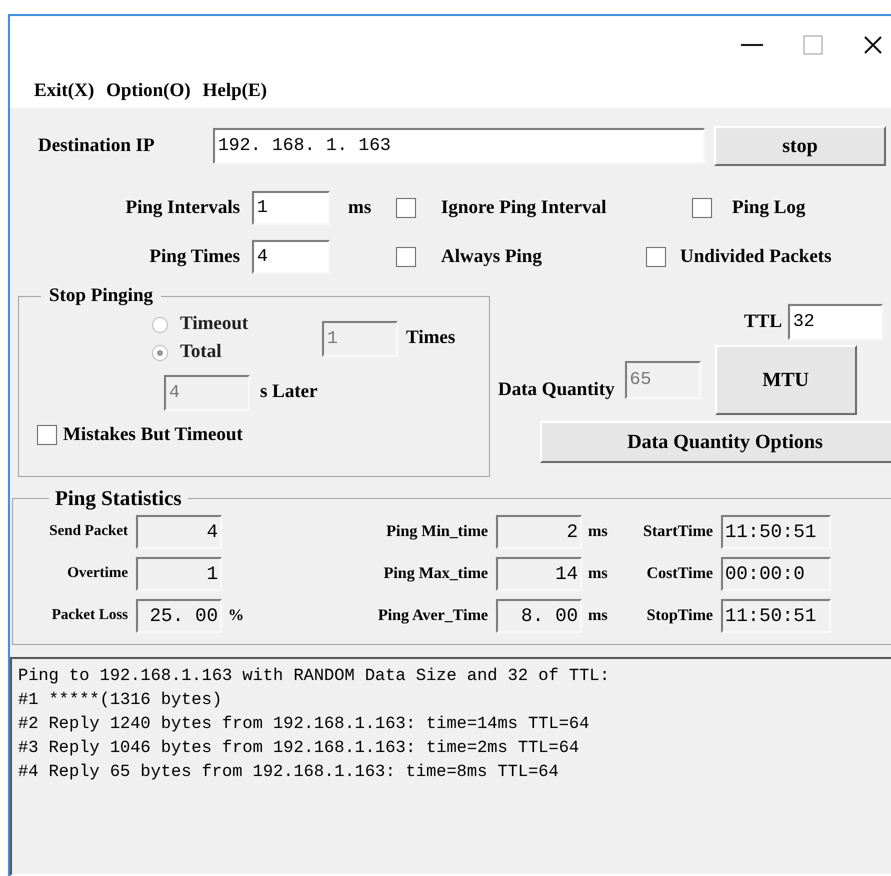 This screenshot has height=876, width=891. Describe the element at coordinates (785, 380) in the screenshot. I see `mtu-button: MTU` at that location.